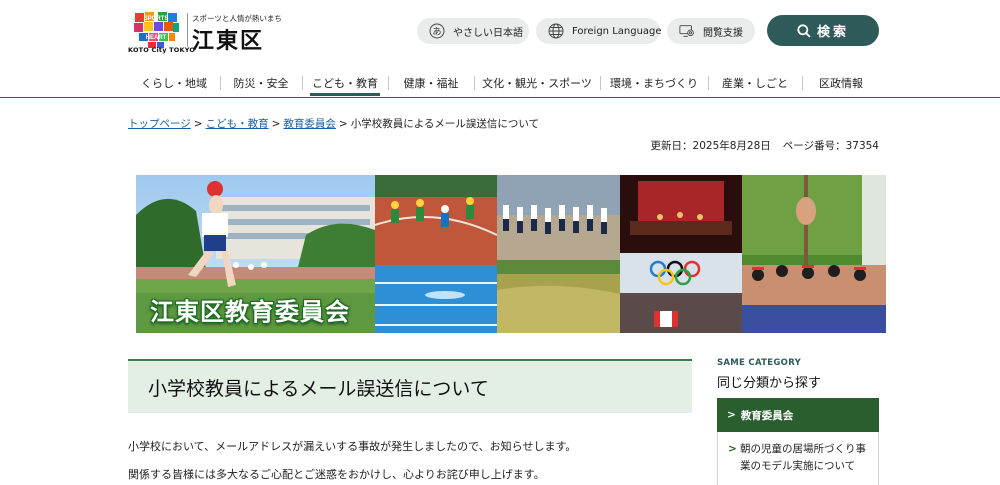 The image size is (1000, 485). Describe the element at coordinates (410, 386) in the screenshot. I see `page-title: 小学校教員によるメール誤送信について` at that location.